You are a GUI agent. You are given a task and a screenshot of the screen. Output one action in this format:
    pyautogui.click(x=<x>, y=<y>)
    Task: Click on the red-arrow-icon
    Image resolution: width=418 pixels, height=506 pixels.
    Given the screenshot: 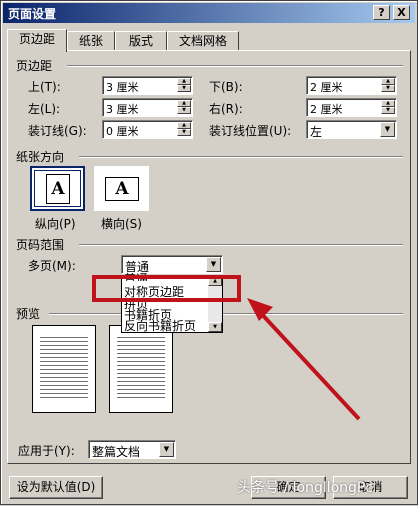 What is the action you would take?
    pyautogui.click(x=304, y=359)
    